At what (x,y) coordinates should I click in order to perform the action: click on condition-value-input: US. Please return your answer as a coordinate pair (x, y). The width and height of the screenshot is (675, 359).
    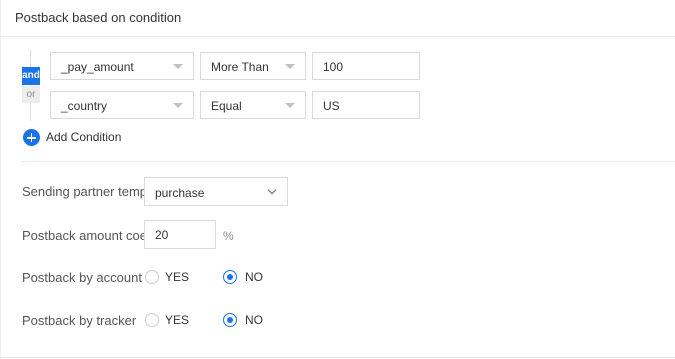
    Looking at the image, I should click on (366, 105).